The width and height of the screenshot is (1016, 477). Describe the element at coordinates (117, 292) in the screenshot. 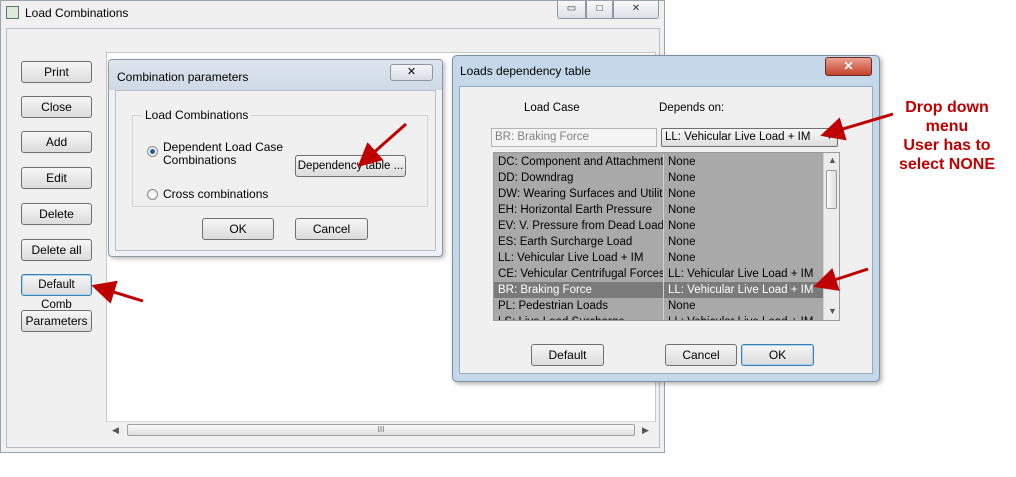

I see `arrow-to-default-comb` at that location.